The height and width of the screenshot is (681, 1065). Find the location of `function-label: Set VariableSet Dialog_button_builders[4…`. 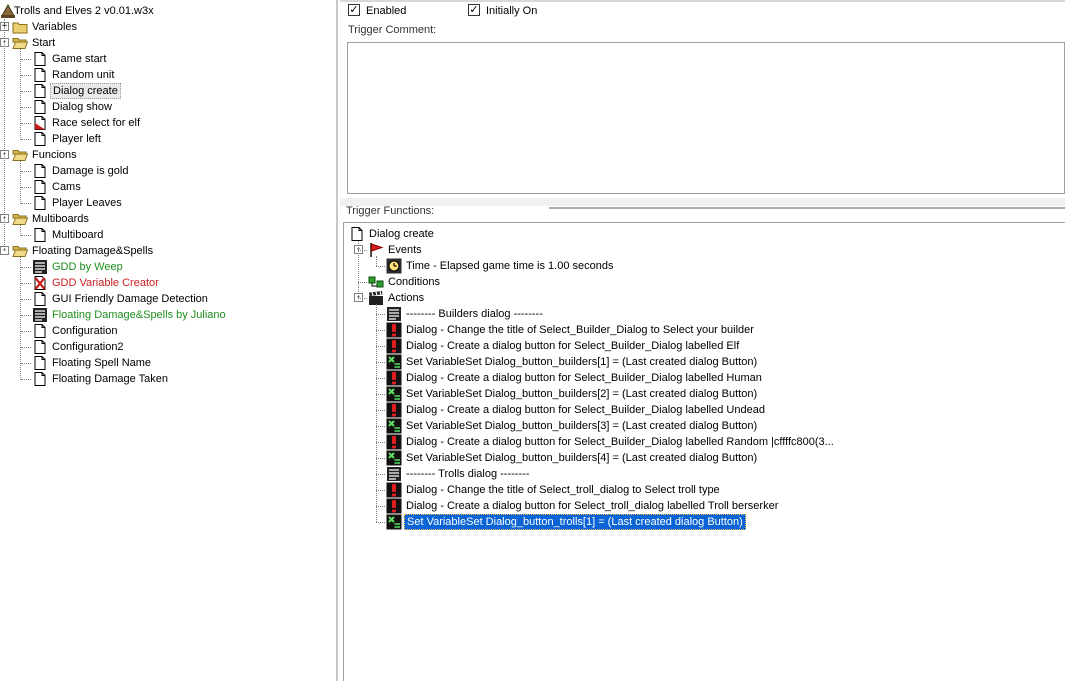

function-label: Set VariableSet Dialog_button_builders[4… is located at coordinates (582, 458).